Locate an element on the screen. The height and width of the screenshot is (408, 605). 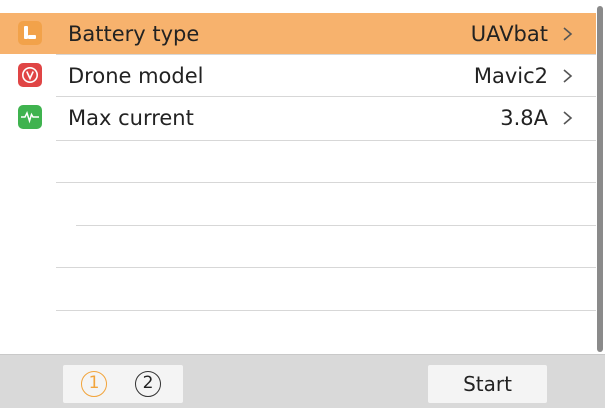
setting-row-drone-model: Drone model Mavic2 is located at coordinates (298, 75).